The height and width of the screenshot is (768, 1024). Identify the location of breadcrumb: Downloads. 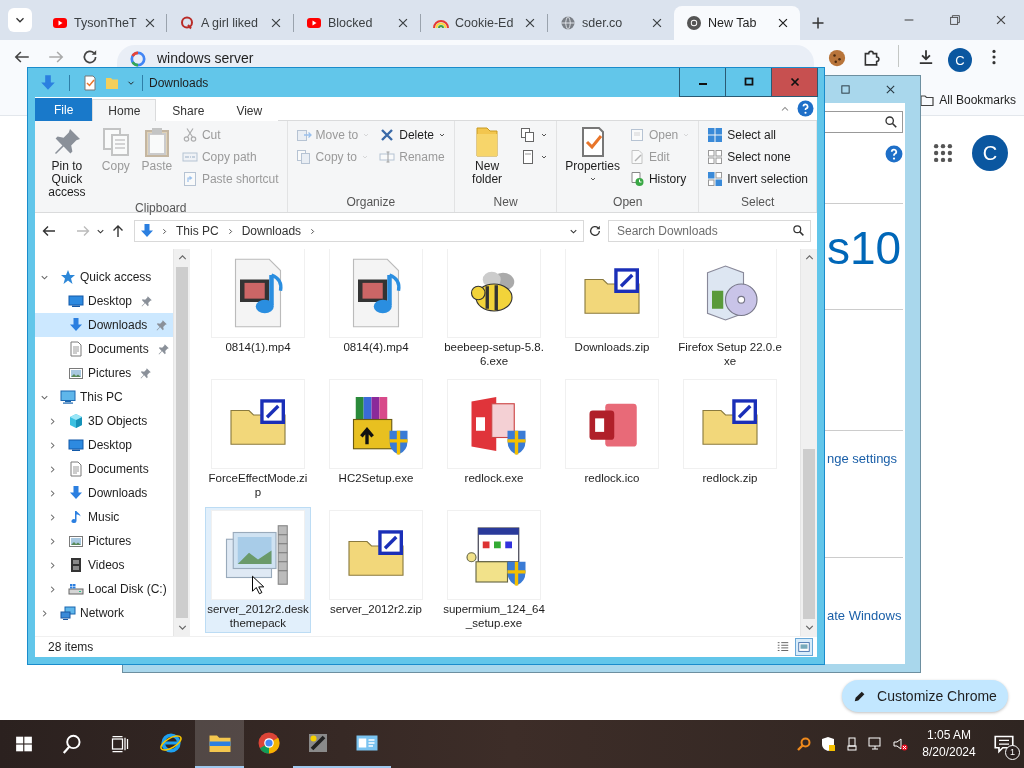
(271, 231).